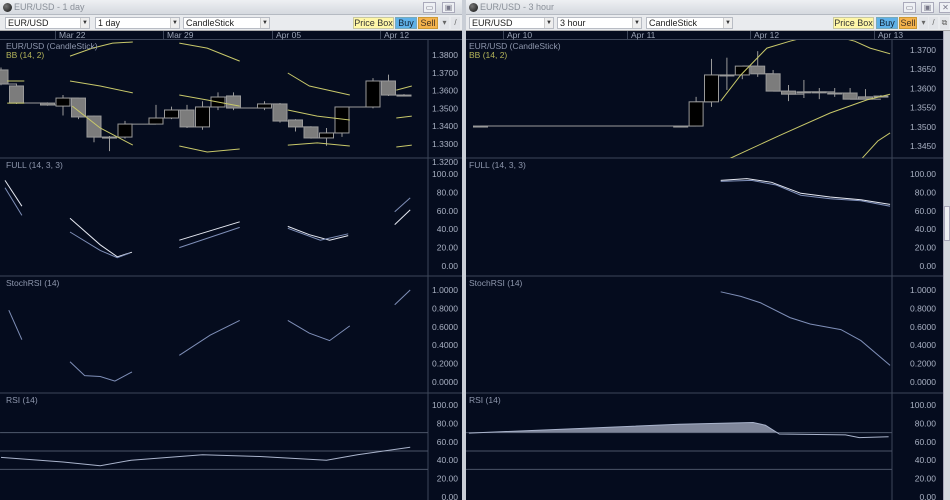 The height and width of the screenshot is (500, 950). What do you see at coordinates (641, 35) in the screenshot?
I see `date-label: Apr 11` at bounding box center [641, 35].